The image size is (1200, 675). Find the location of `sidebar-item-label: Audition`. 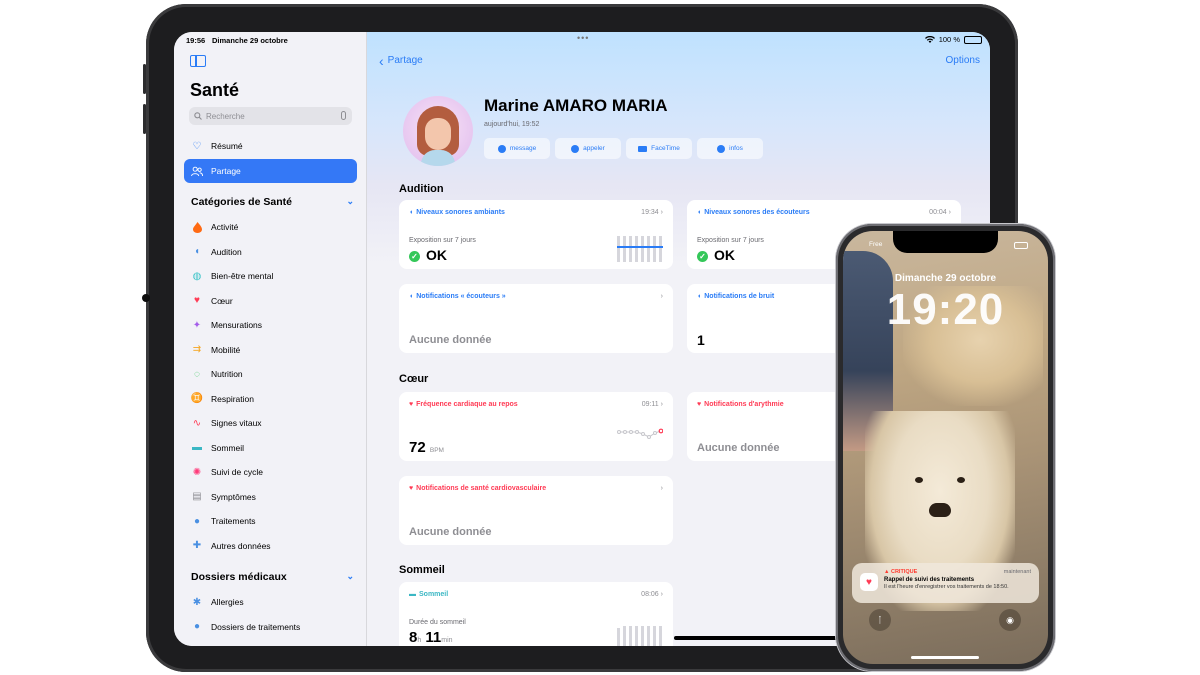

sidebar-item-label: Audition is located at coordinates (226, 251).